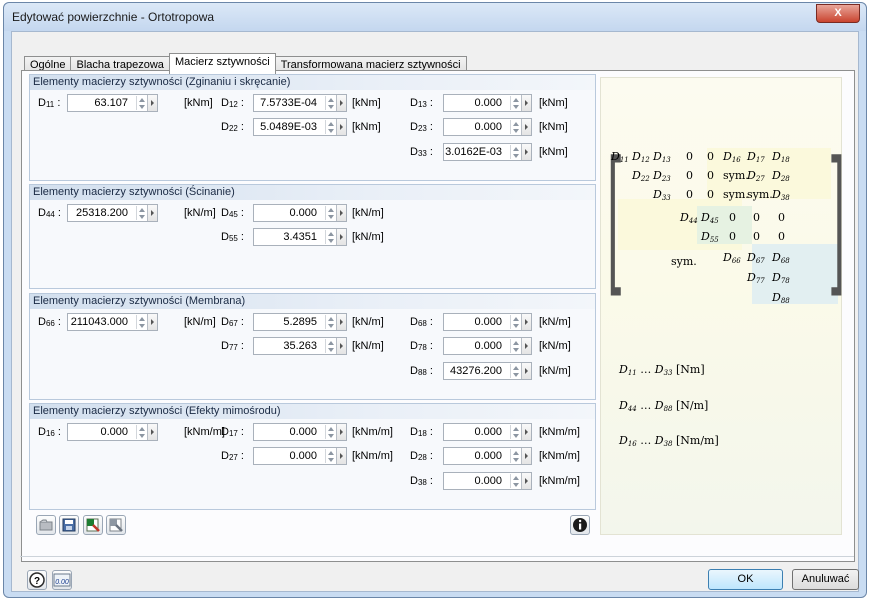 This screenshot has height=602, width=871. I want to click on field-d38: 0.000, so click(487, 481).